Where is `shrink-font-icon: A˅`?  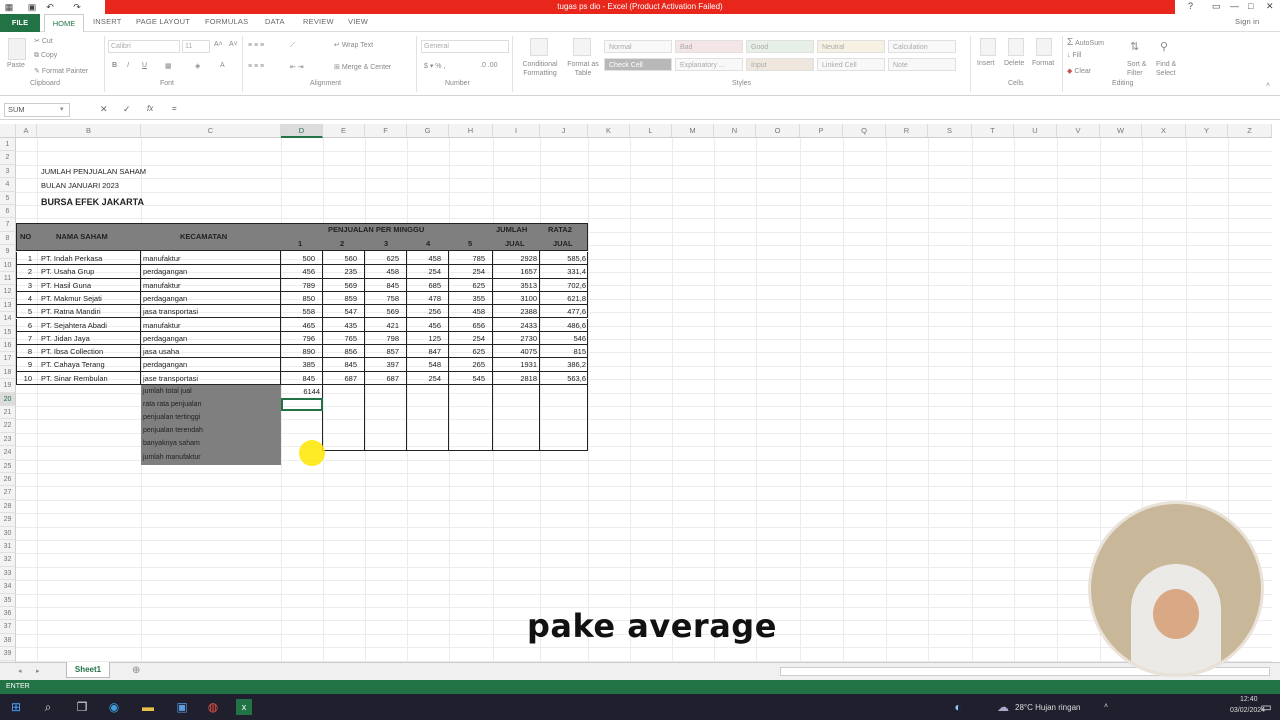 shrink-font-icon: A˅ is located at coordinates (233, 44).